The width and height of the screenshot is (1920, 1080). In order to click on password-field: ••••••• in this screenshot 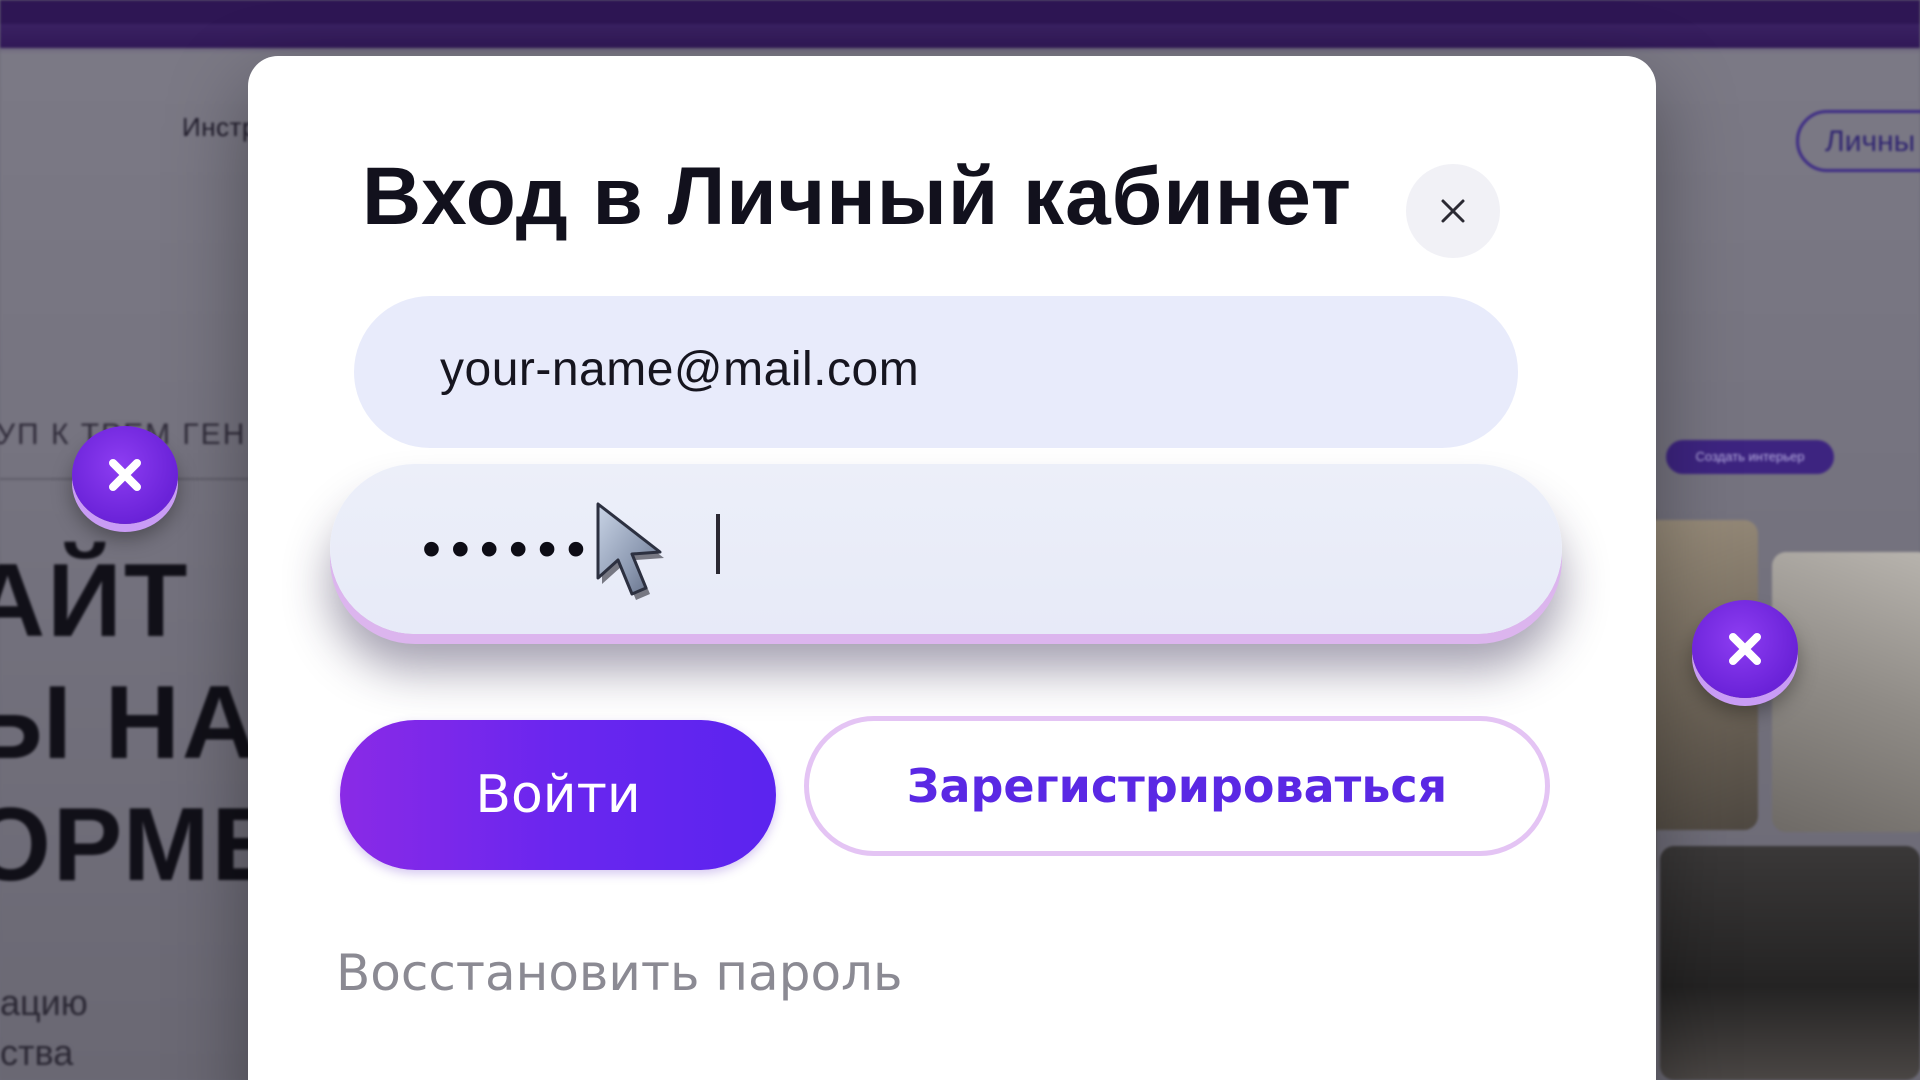, I will do `click(946, 549)`.